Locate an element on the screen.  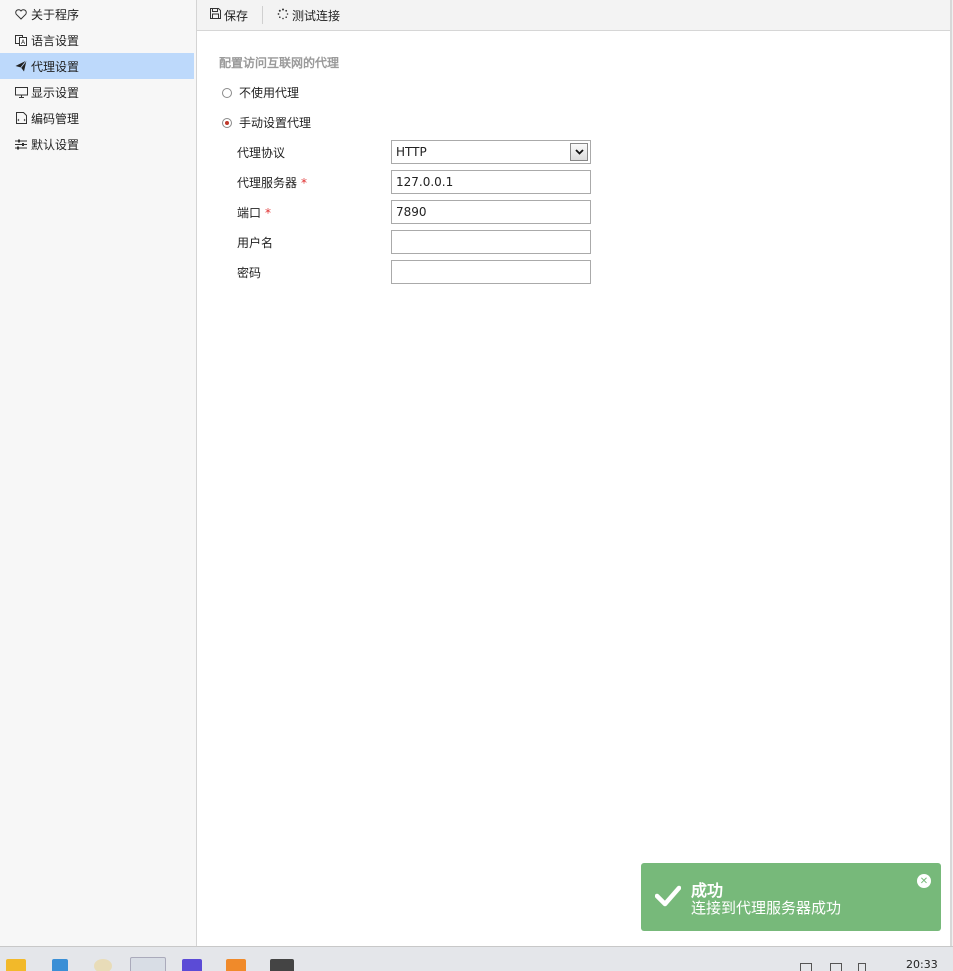
sidebar-item-language: A 语言设置 is located at coordinates (97, 40).